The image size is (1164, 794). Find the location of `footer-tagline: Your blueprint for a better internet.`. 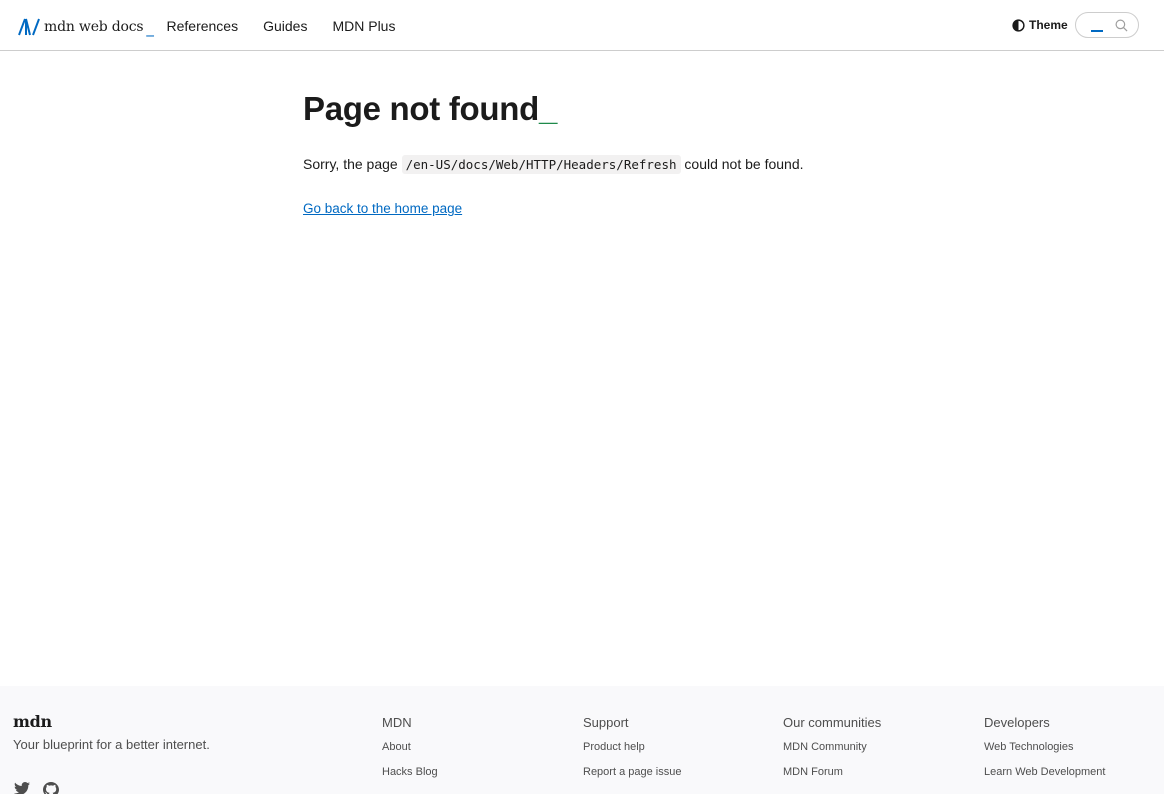

footer-tagline: Your blueprint for a better internet. is located at coordinates (111, 744).